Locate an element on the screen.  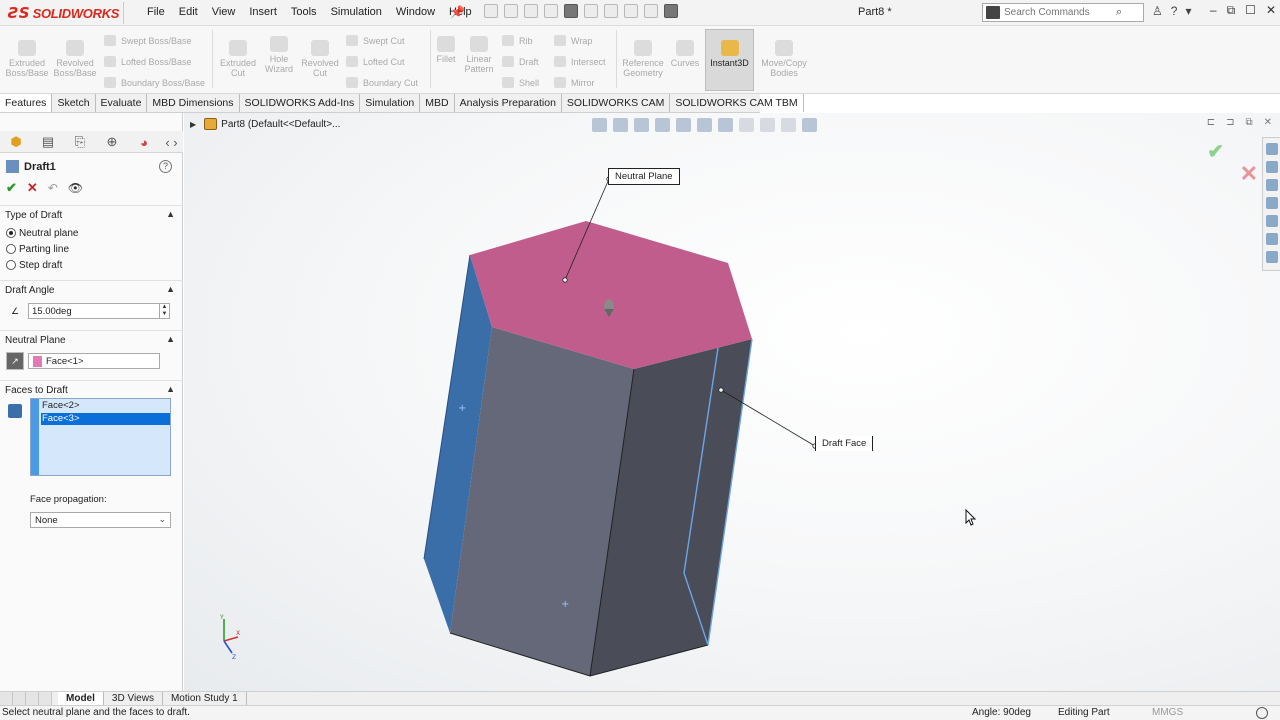
menu-tools: Tools is located at coordinates (304, 12).